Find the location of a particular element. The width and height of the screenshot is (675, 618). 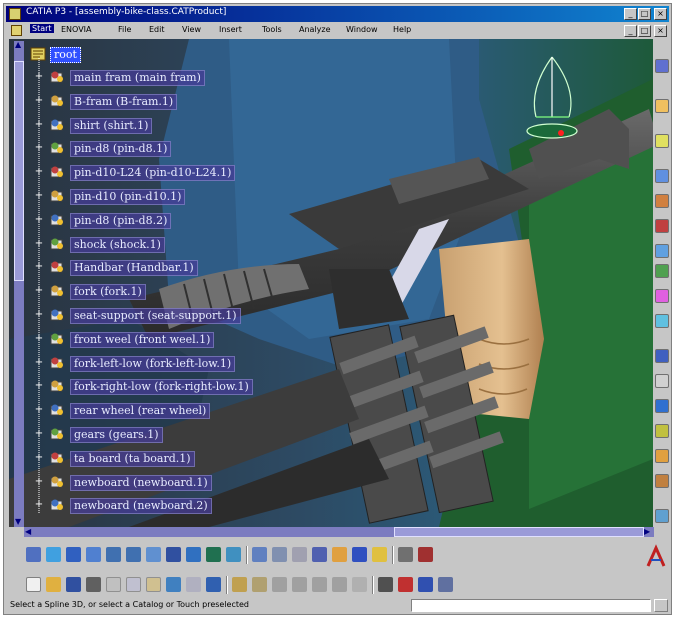

fly-icon is located at coordinates (33, 554).